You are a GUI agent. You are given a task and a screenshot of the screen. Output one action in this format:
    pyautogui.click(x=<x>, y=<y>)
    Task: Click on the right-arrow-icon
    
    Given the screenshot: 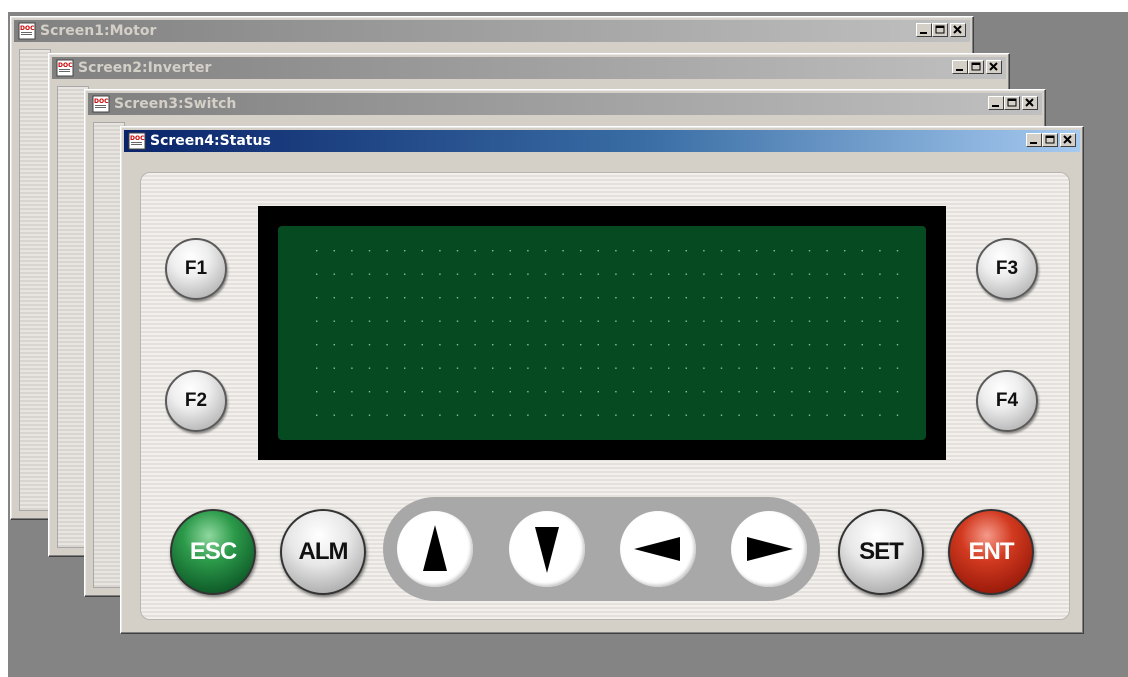 What is the action you would take?
    pyautogui.click(x=770, y=549)
    